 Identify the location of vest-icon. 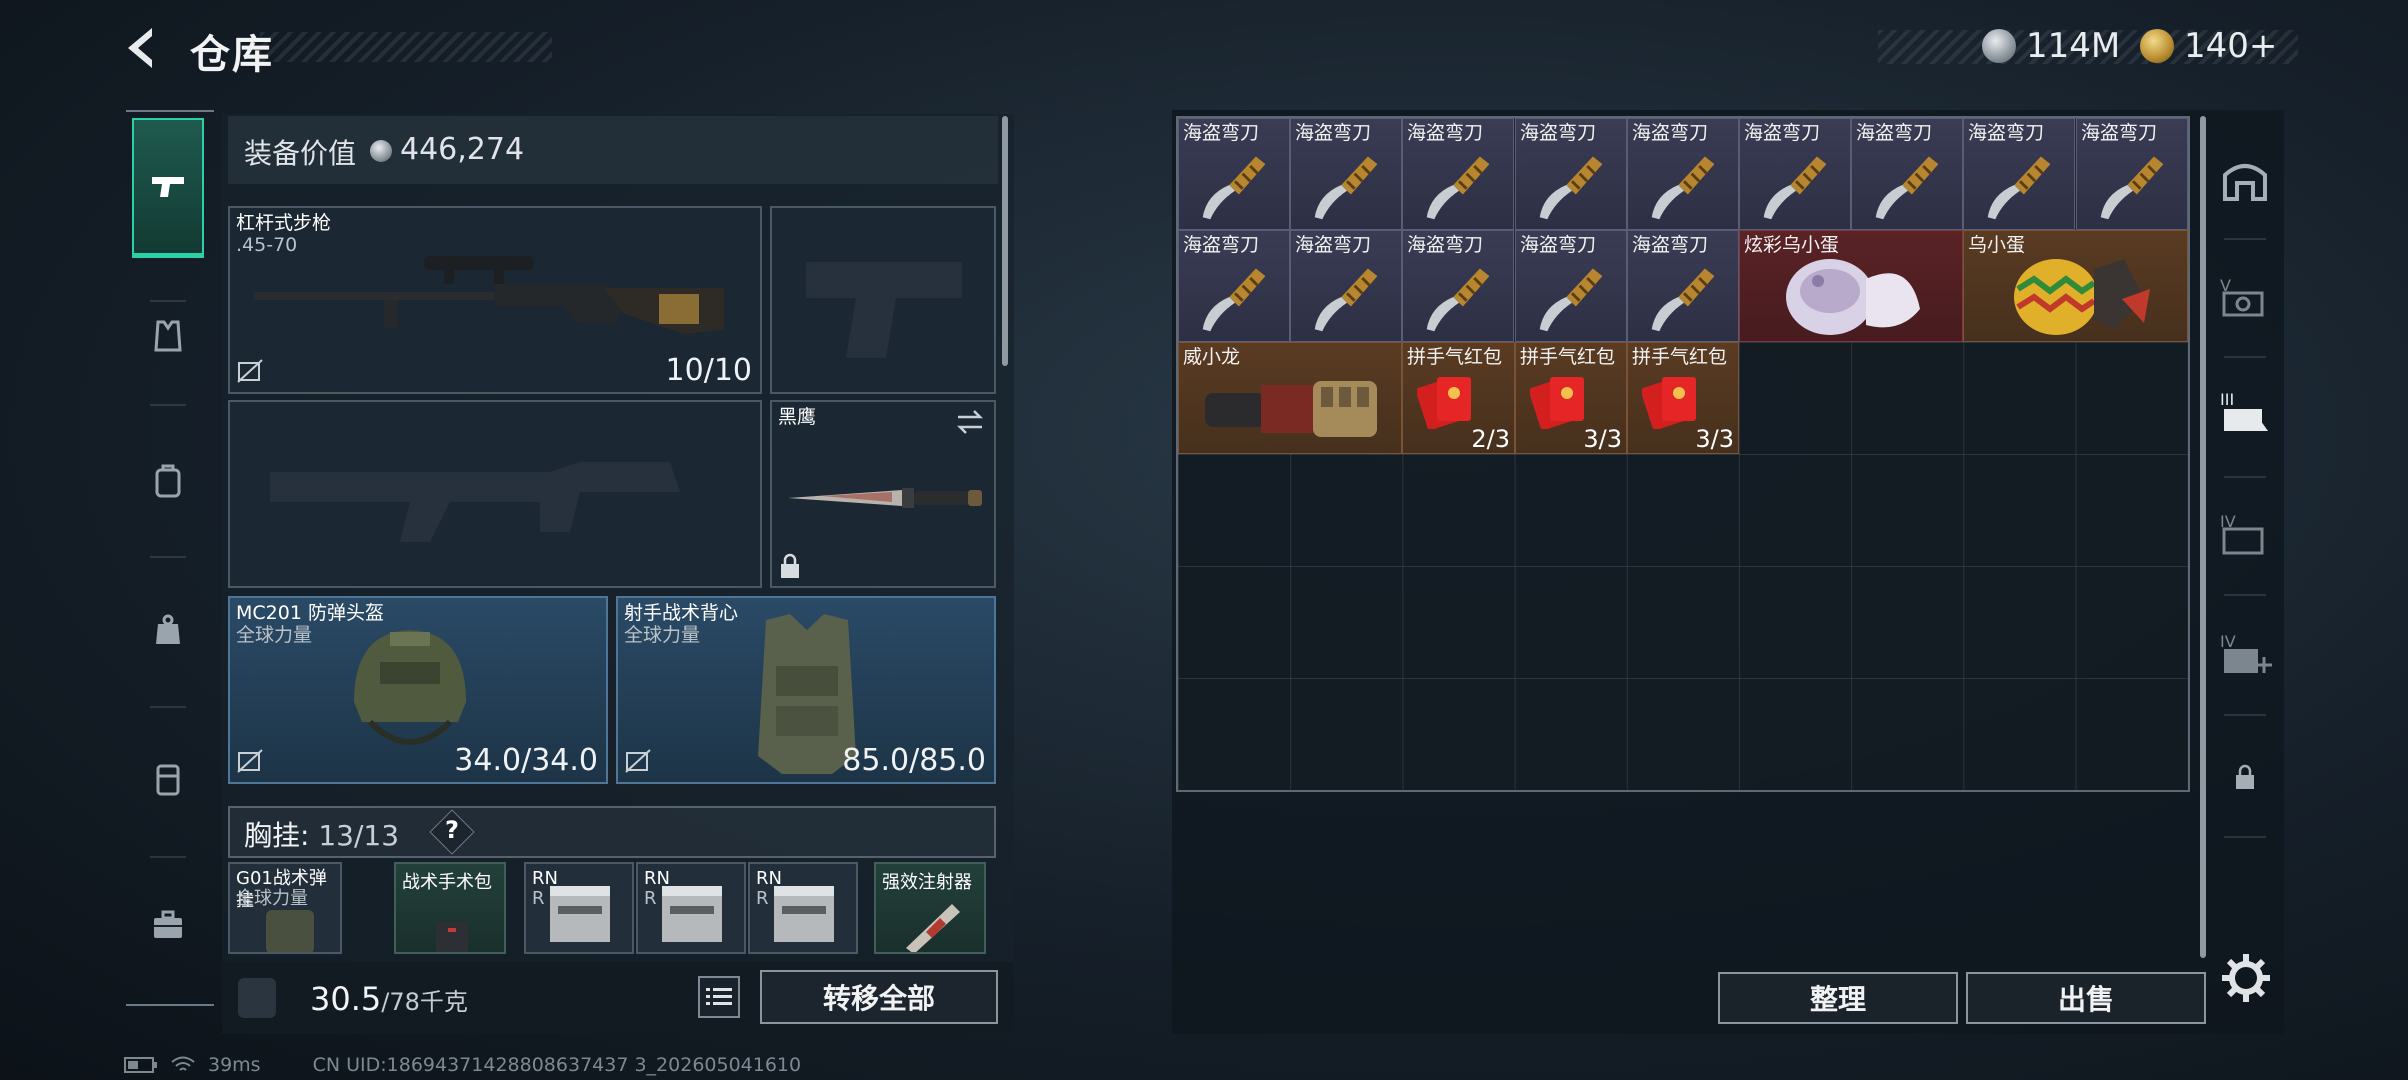
(168, 336).